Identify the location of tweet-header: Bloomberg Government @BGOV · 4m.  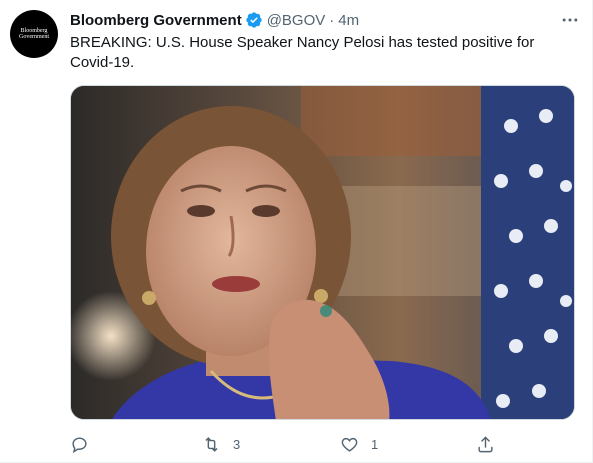
(325, 20).